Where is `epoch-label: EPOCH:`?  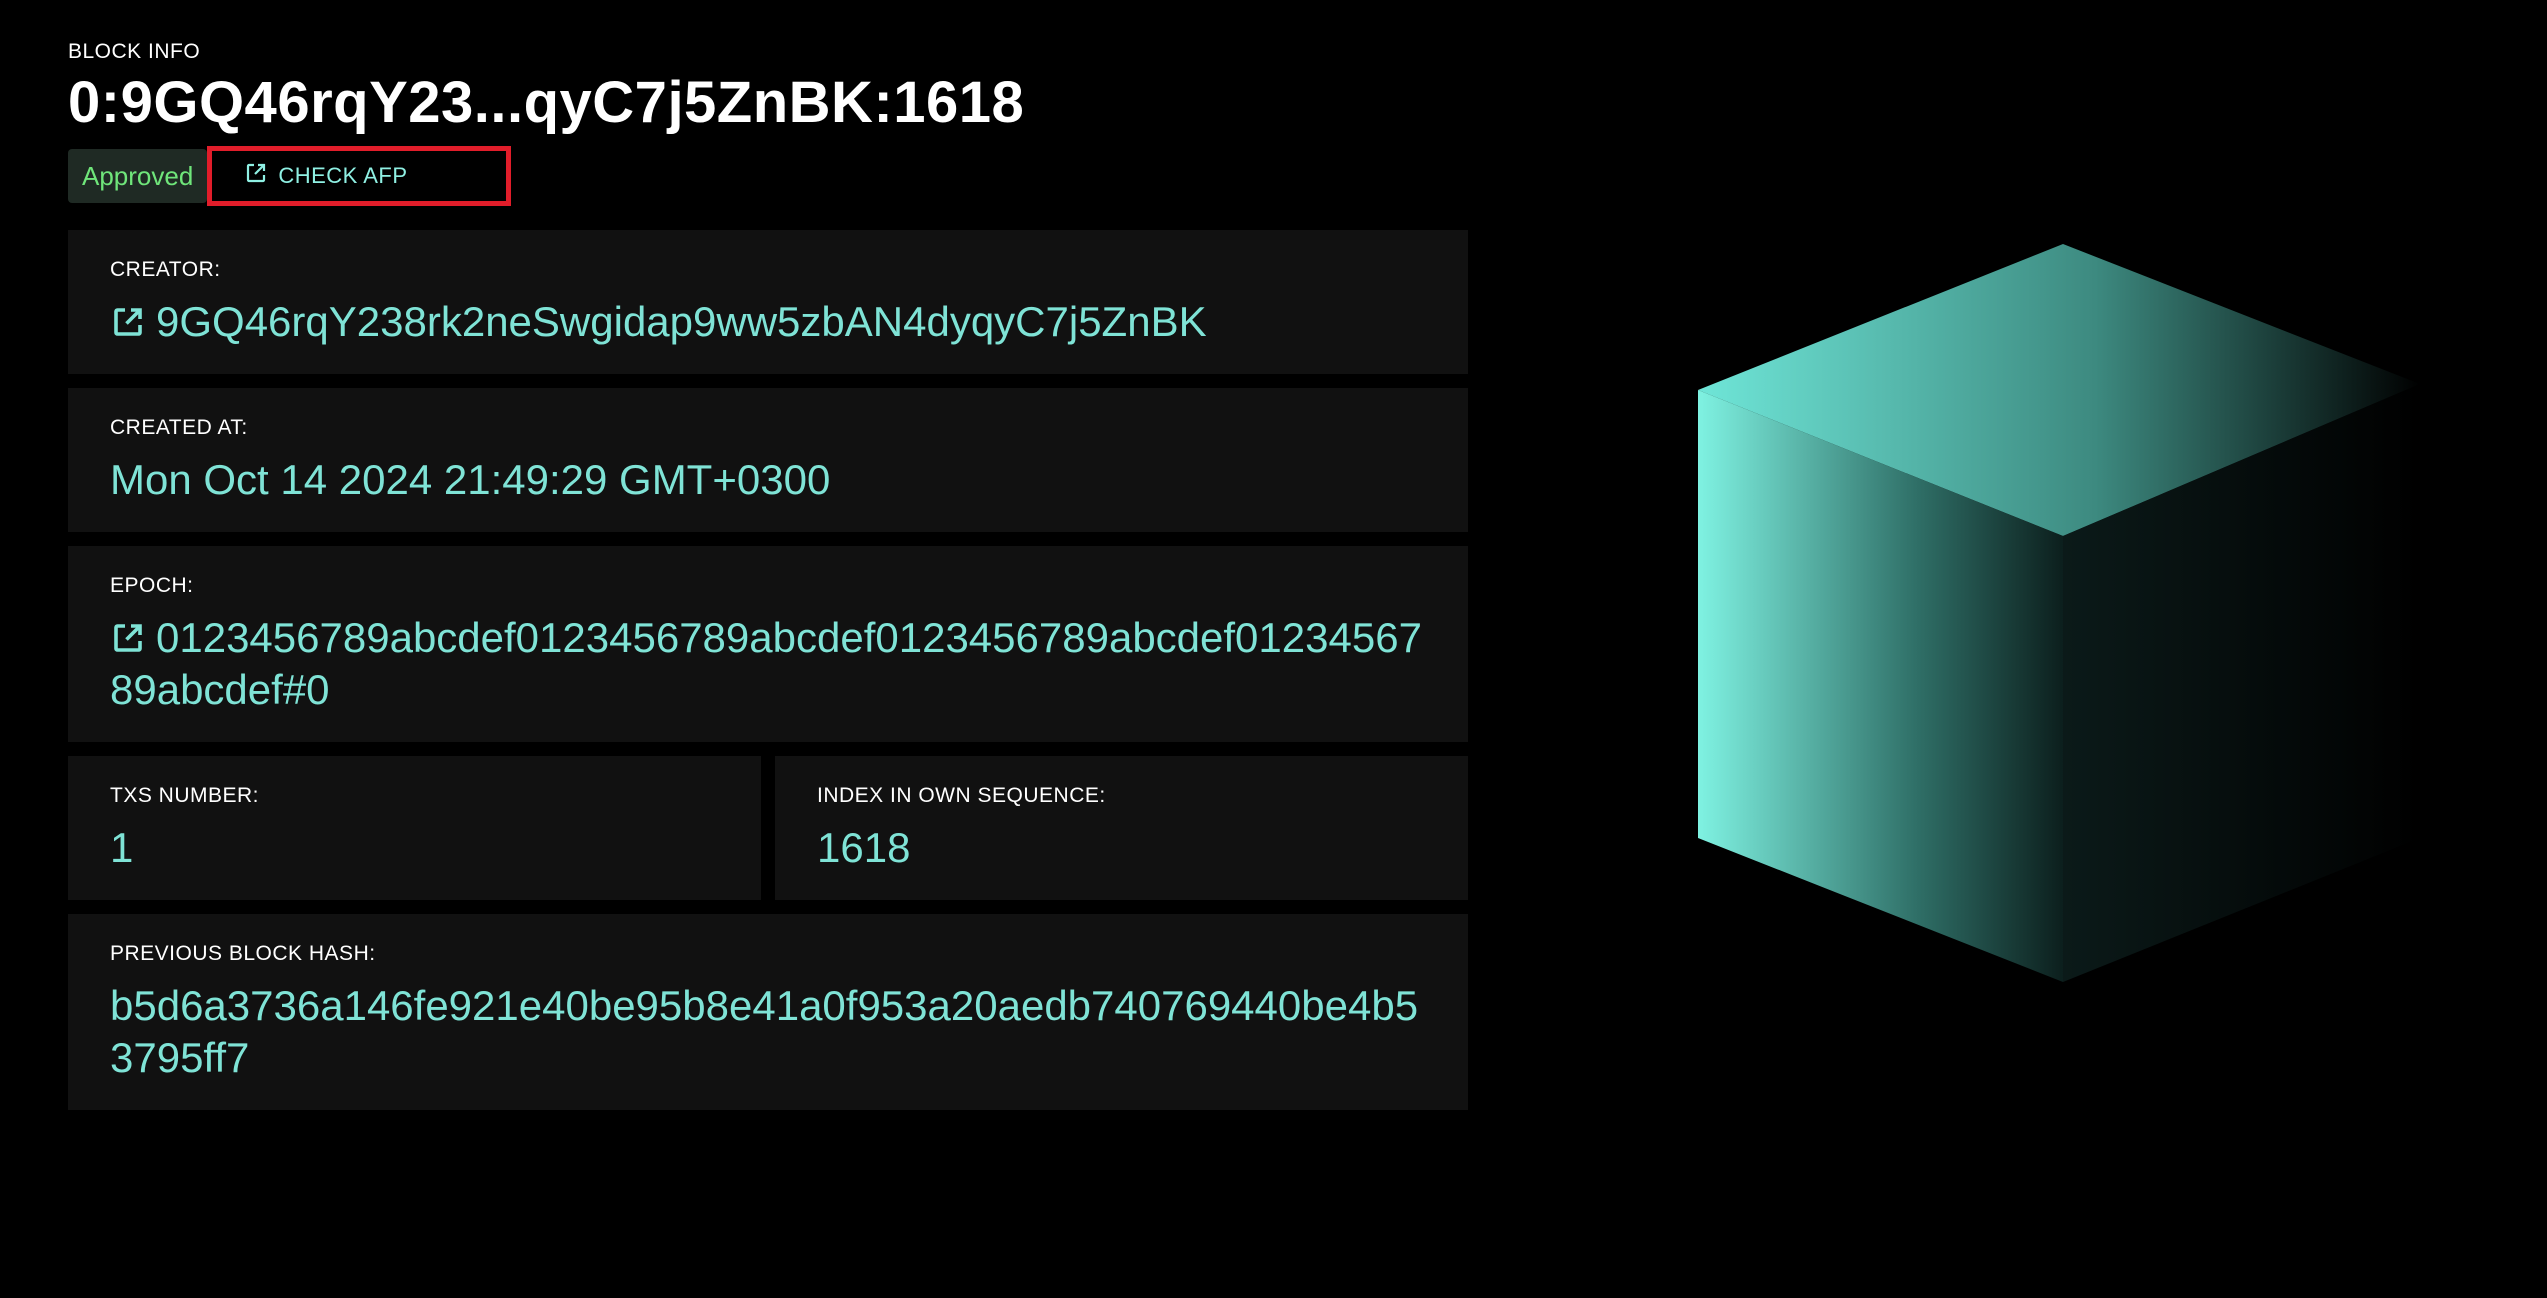
epoch-label: EPOCH: is located at coordinates (152, 585).